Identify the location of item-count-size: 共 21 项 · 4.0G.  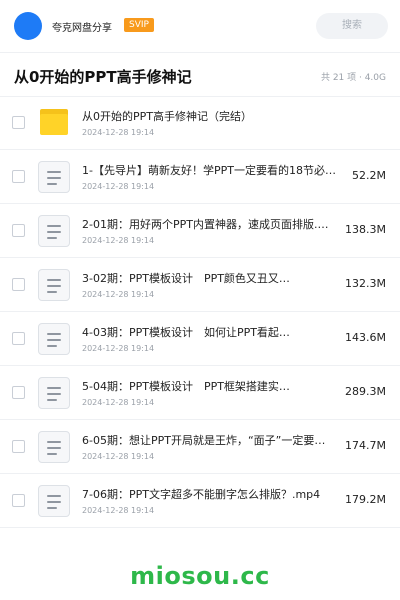
(353, 78).